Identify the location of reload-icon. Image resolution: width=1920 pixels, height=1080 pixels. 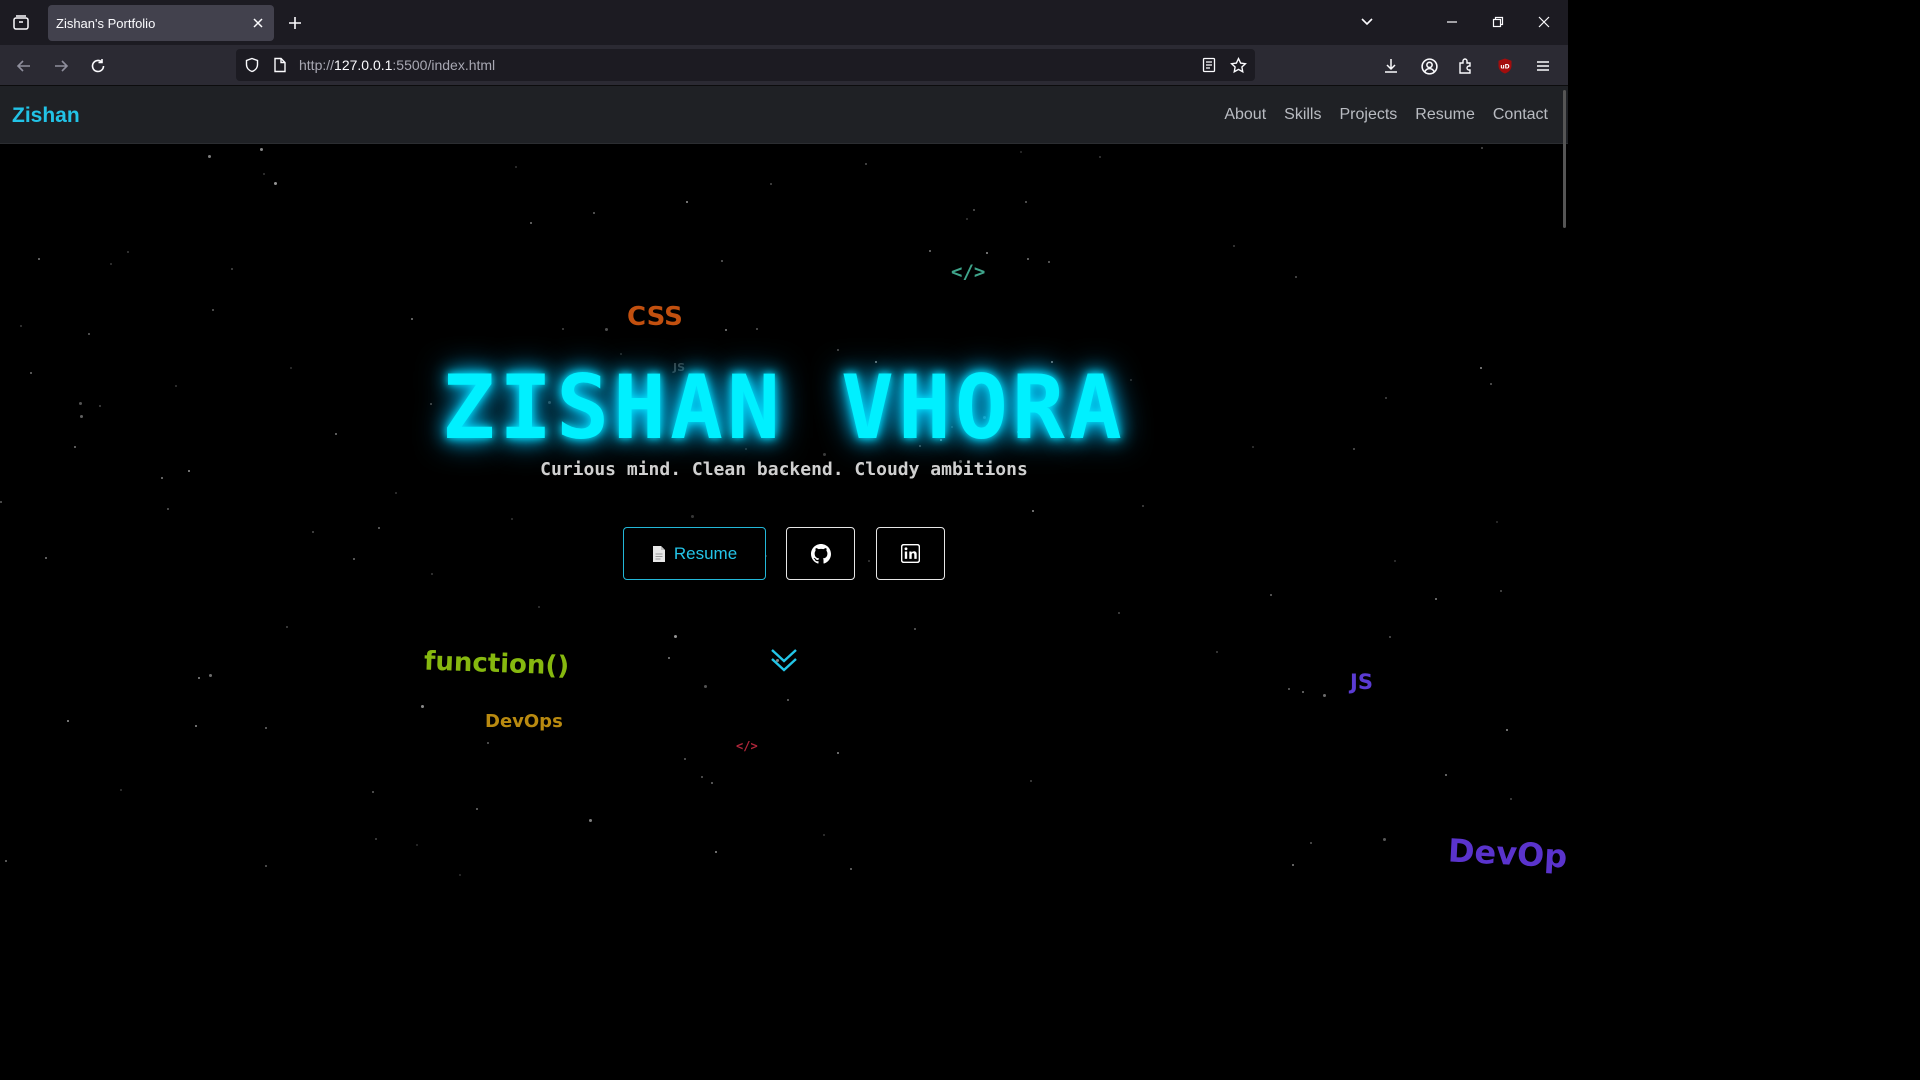
(98, 66).